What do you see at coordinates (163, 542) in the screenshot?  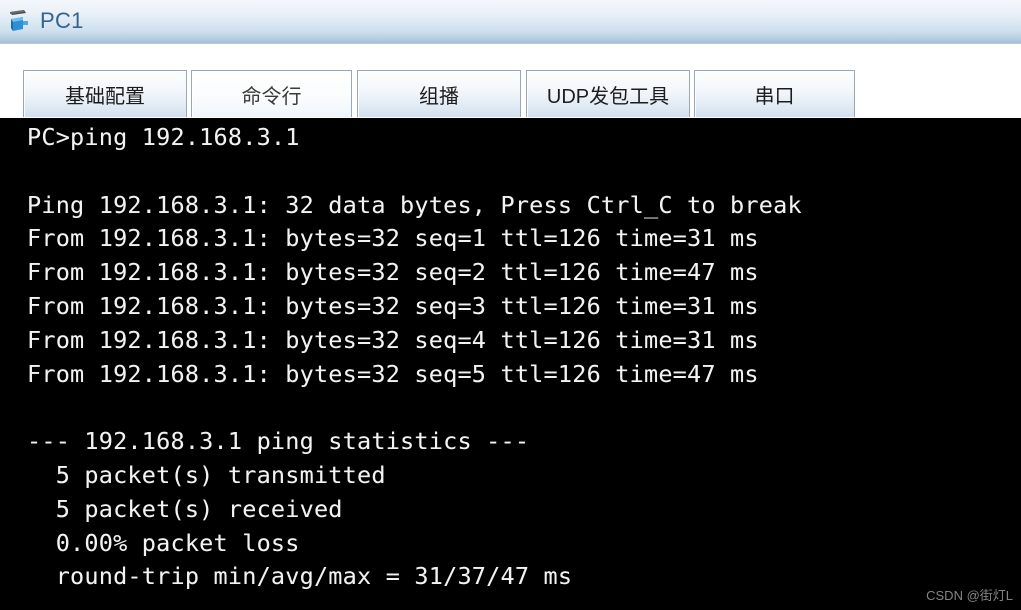 I see `console-line: 0.00% packet loss` at bounding box center [163, 542].